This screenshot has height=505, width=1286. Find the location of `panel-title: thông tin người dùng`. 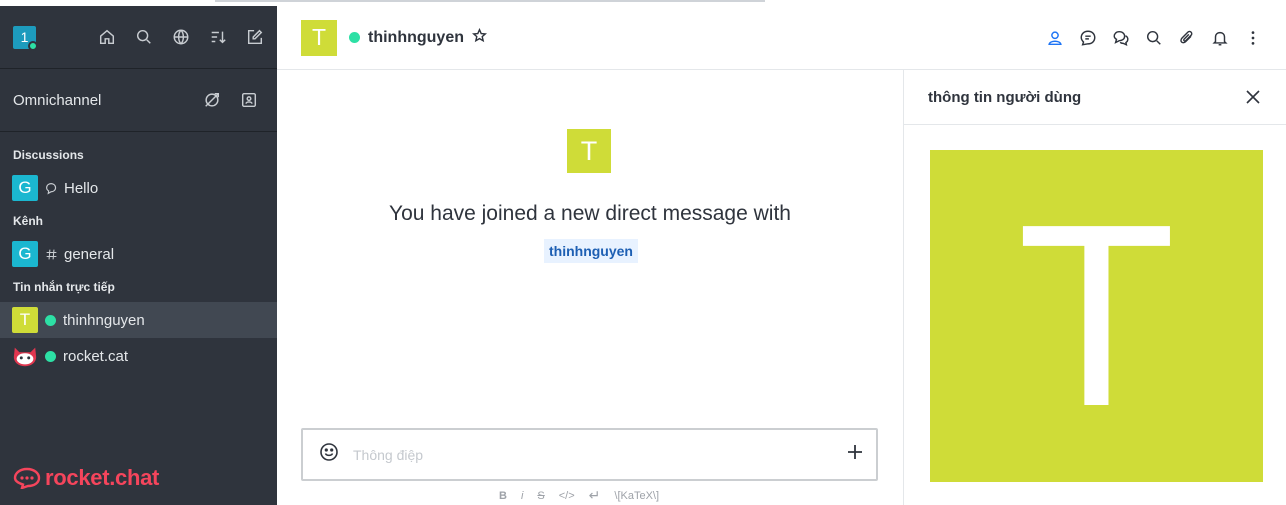

panel-title: thông tin người dùng is located at coordinates (1005, 97).